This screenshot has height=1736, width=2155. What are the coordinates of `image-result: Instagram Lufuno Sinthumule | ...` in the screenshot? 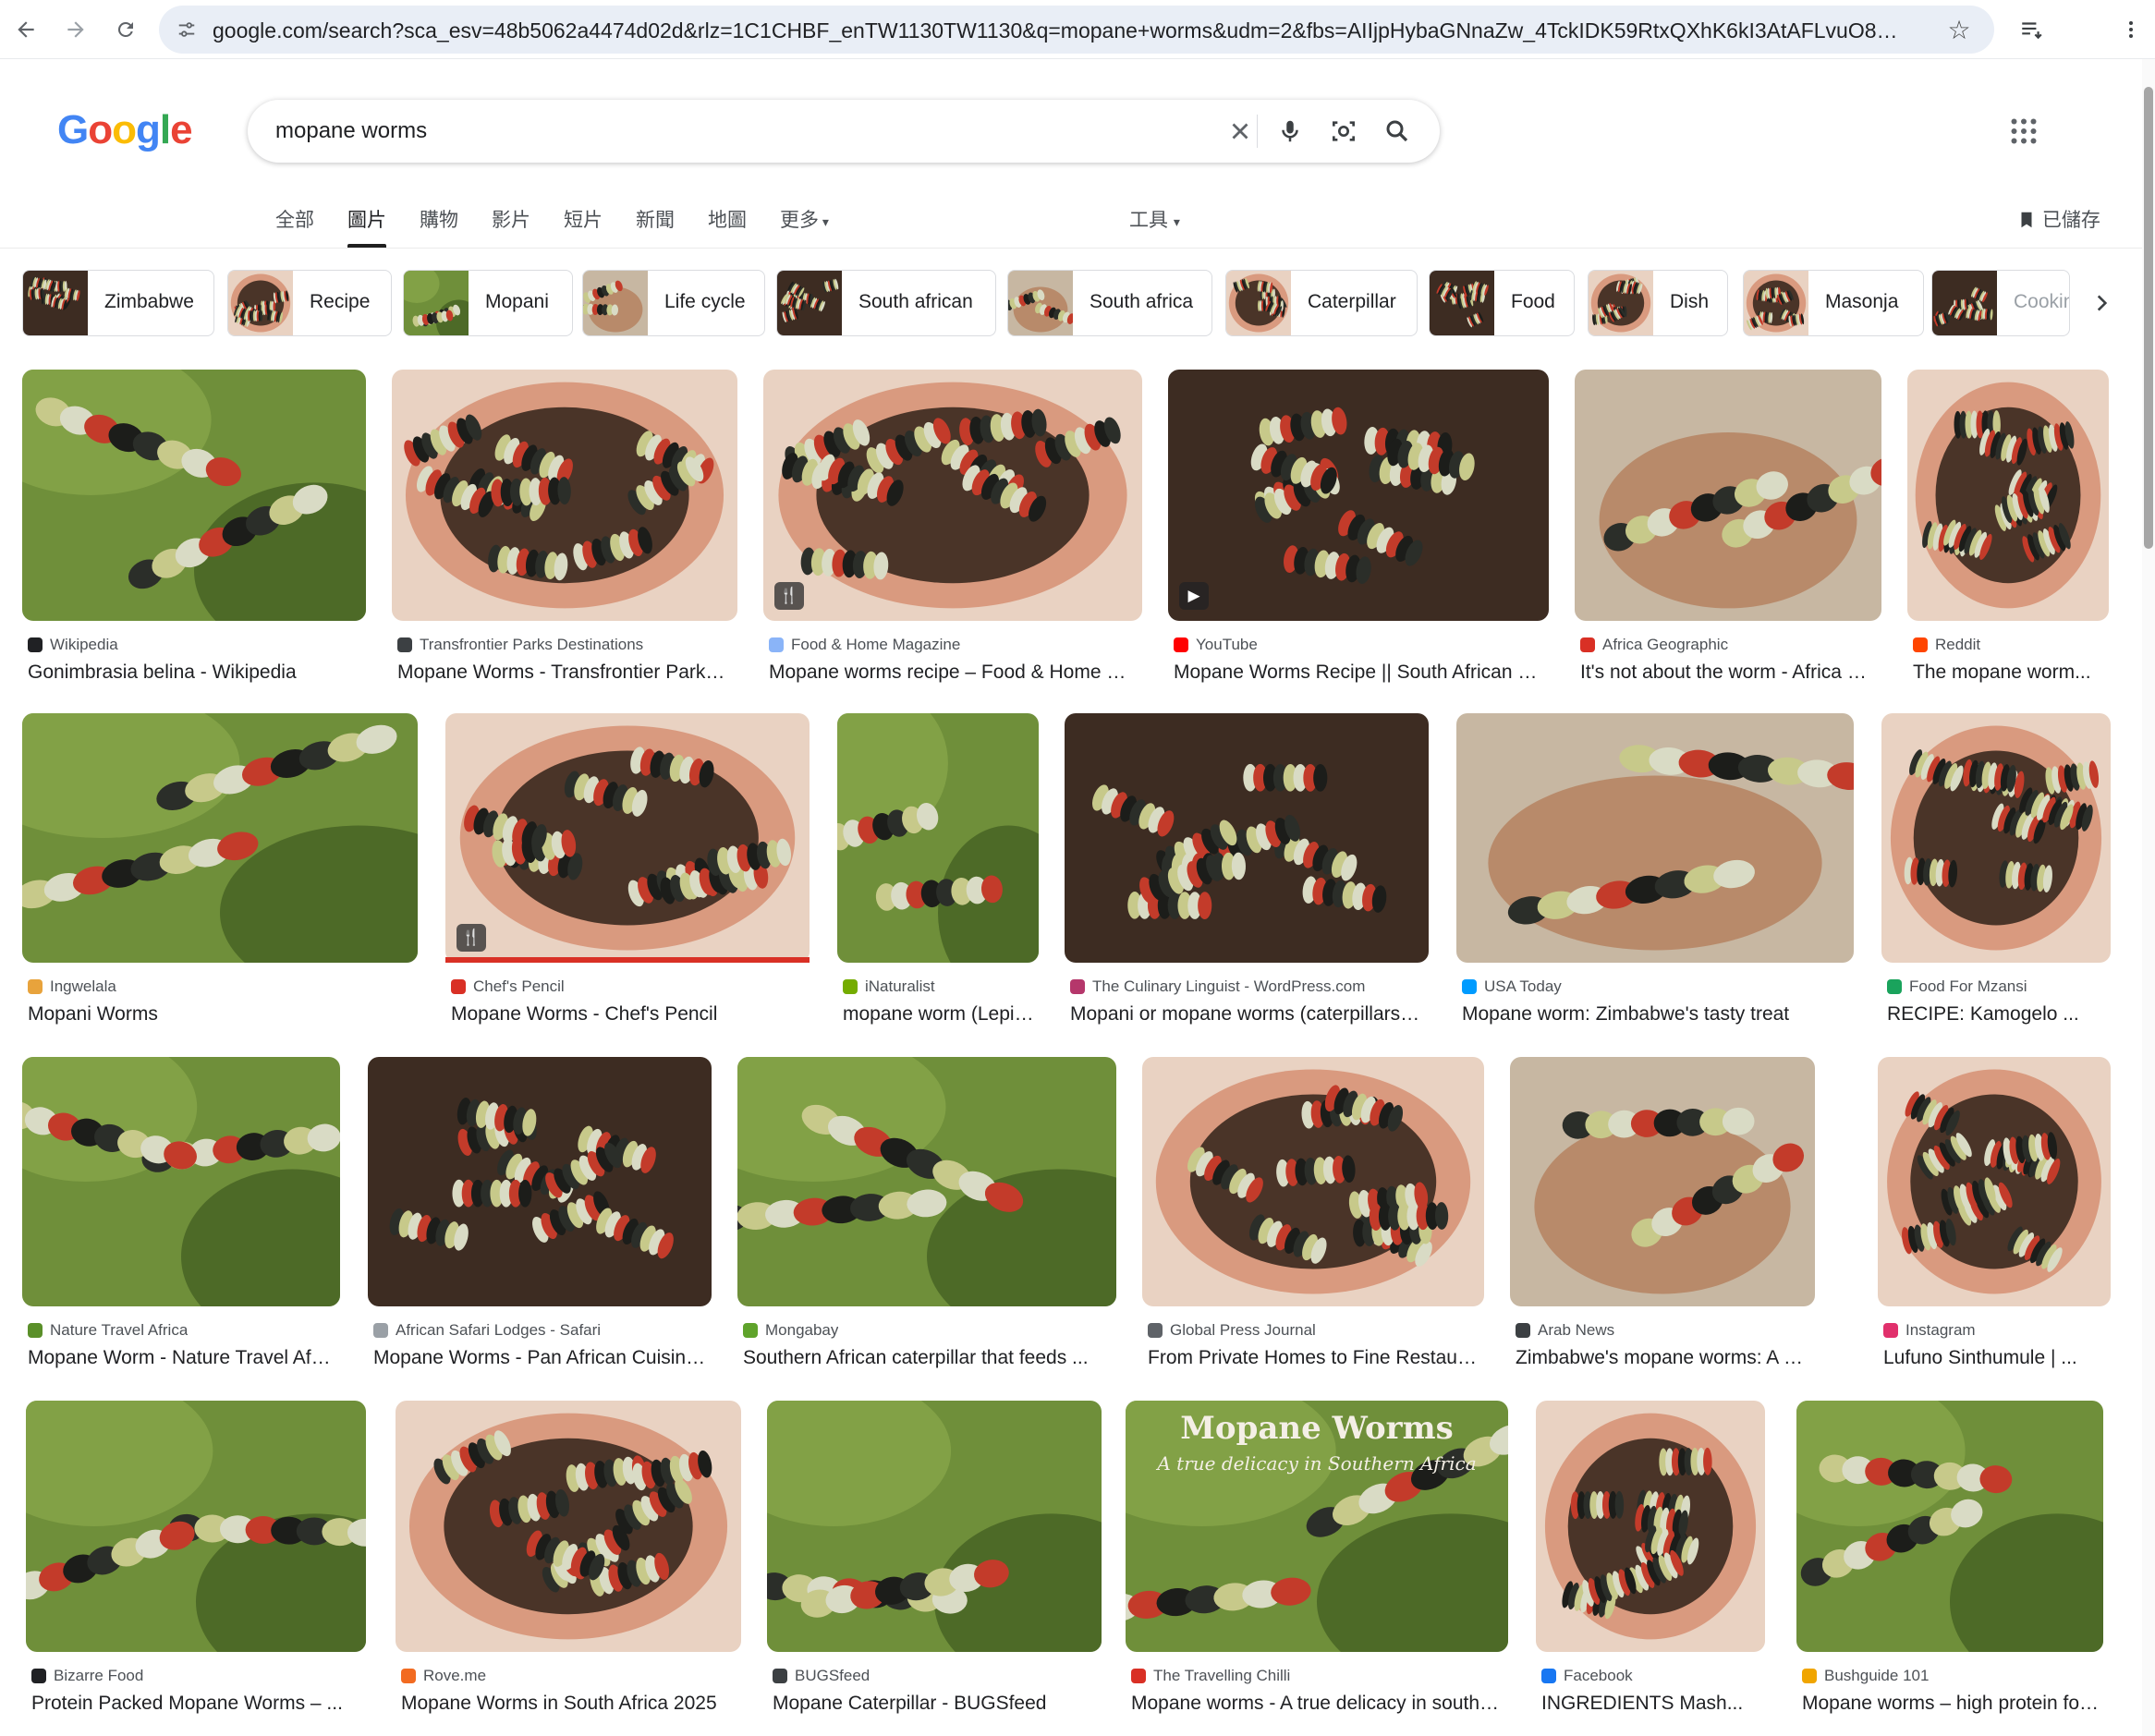 It's located at (1995, 1233).